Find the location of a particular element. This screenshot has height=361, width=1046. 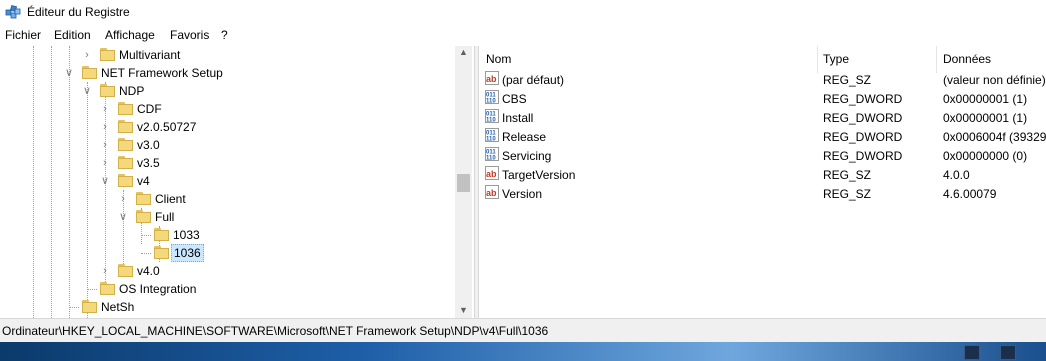

tree-item-label: NET Framework Setup is located at coordinates (162, 73).